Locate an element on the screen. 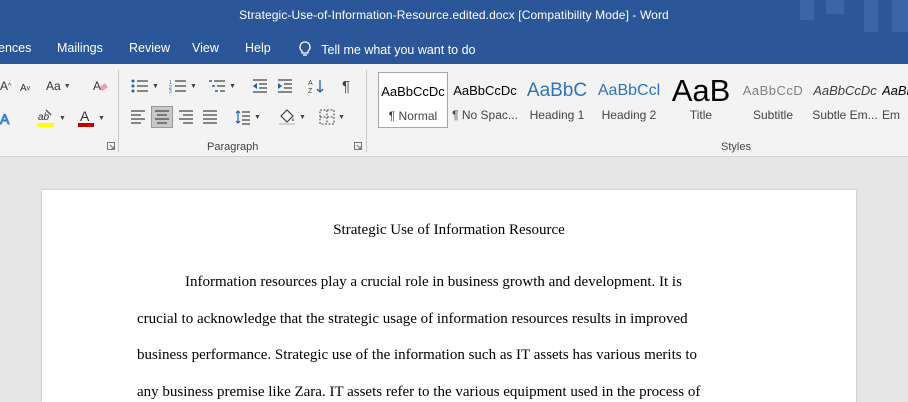 The width and height of the screenshot is (908, 402). show-formatting-marks-button: ¶ is located at coordinates (346, 86).